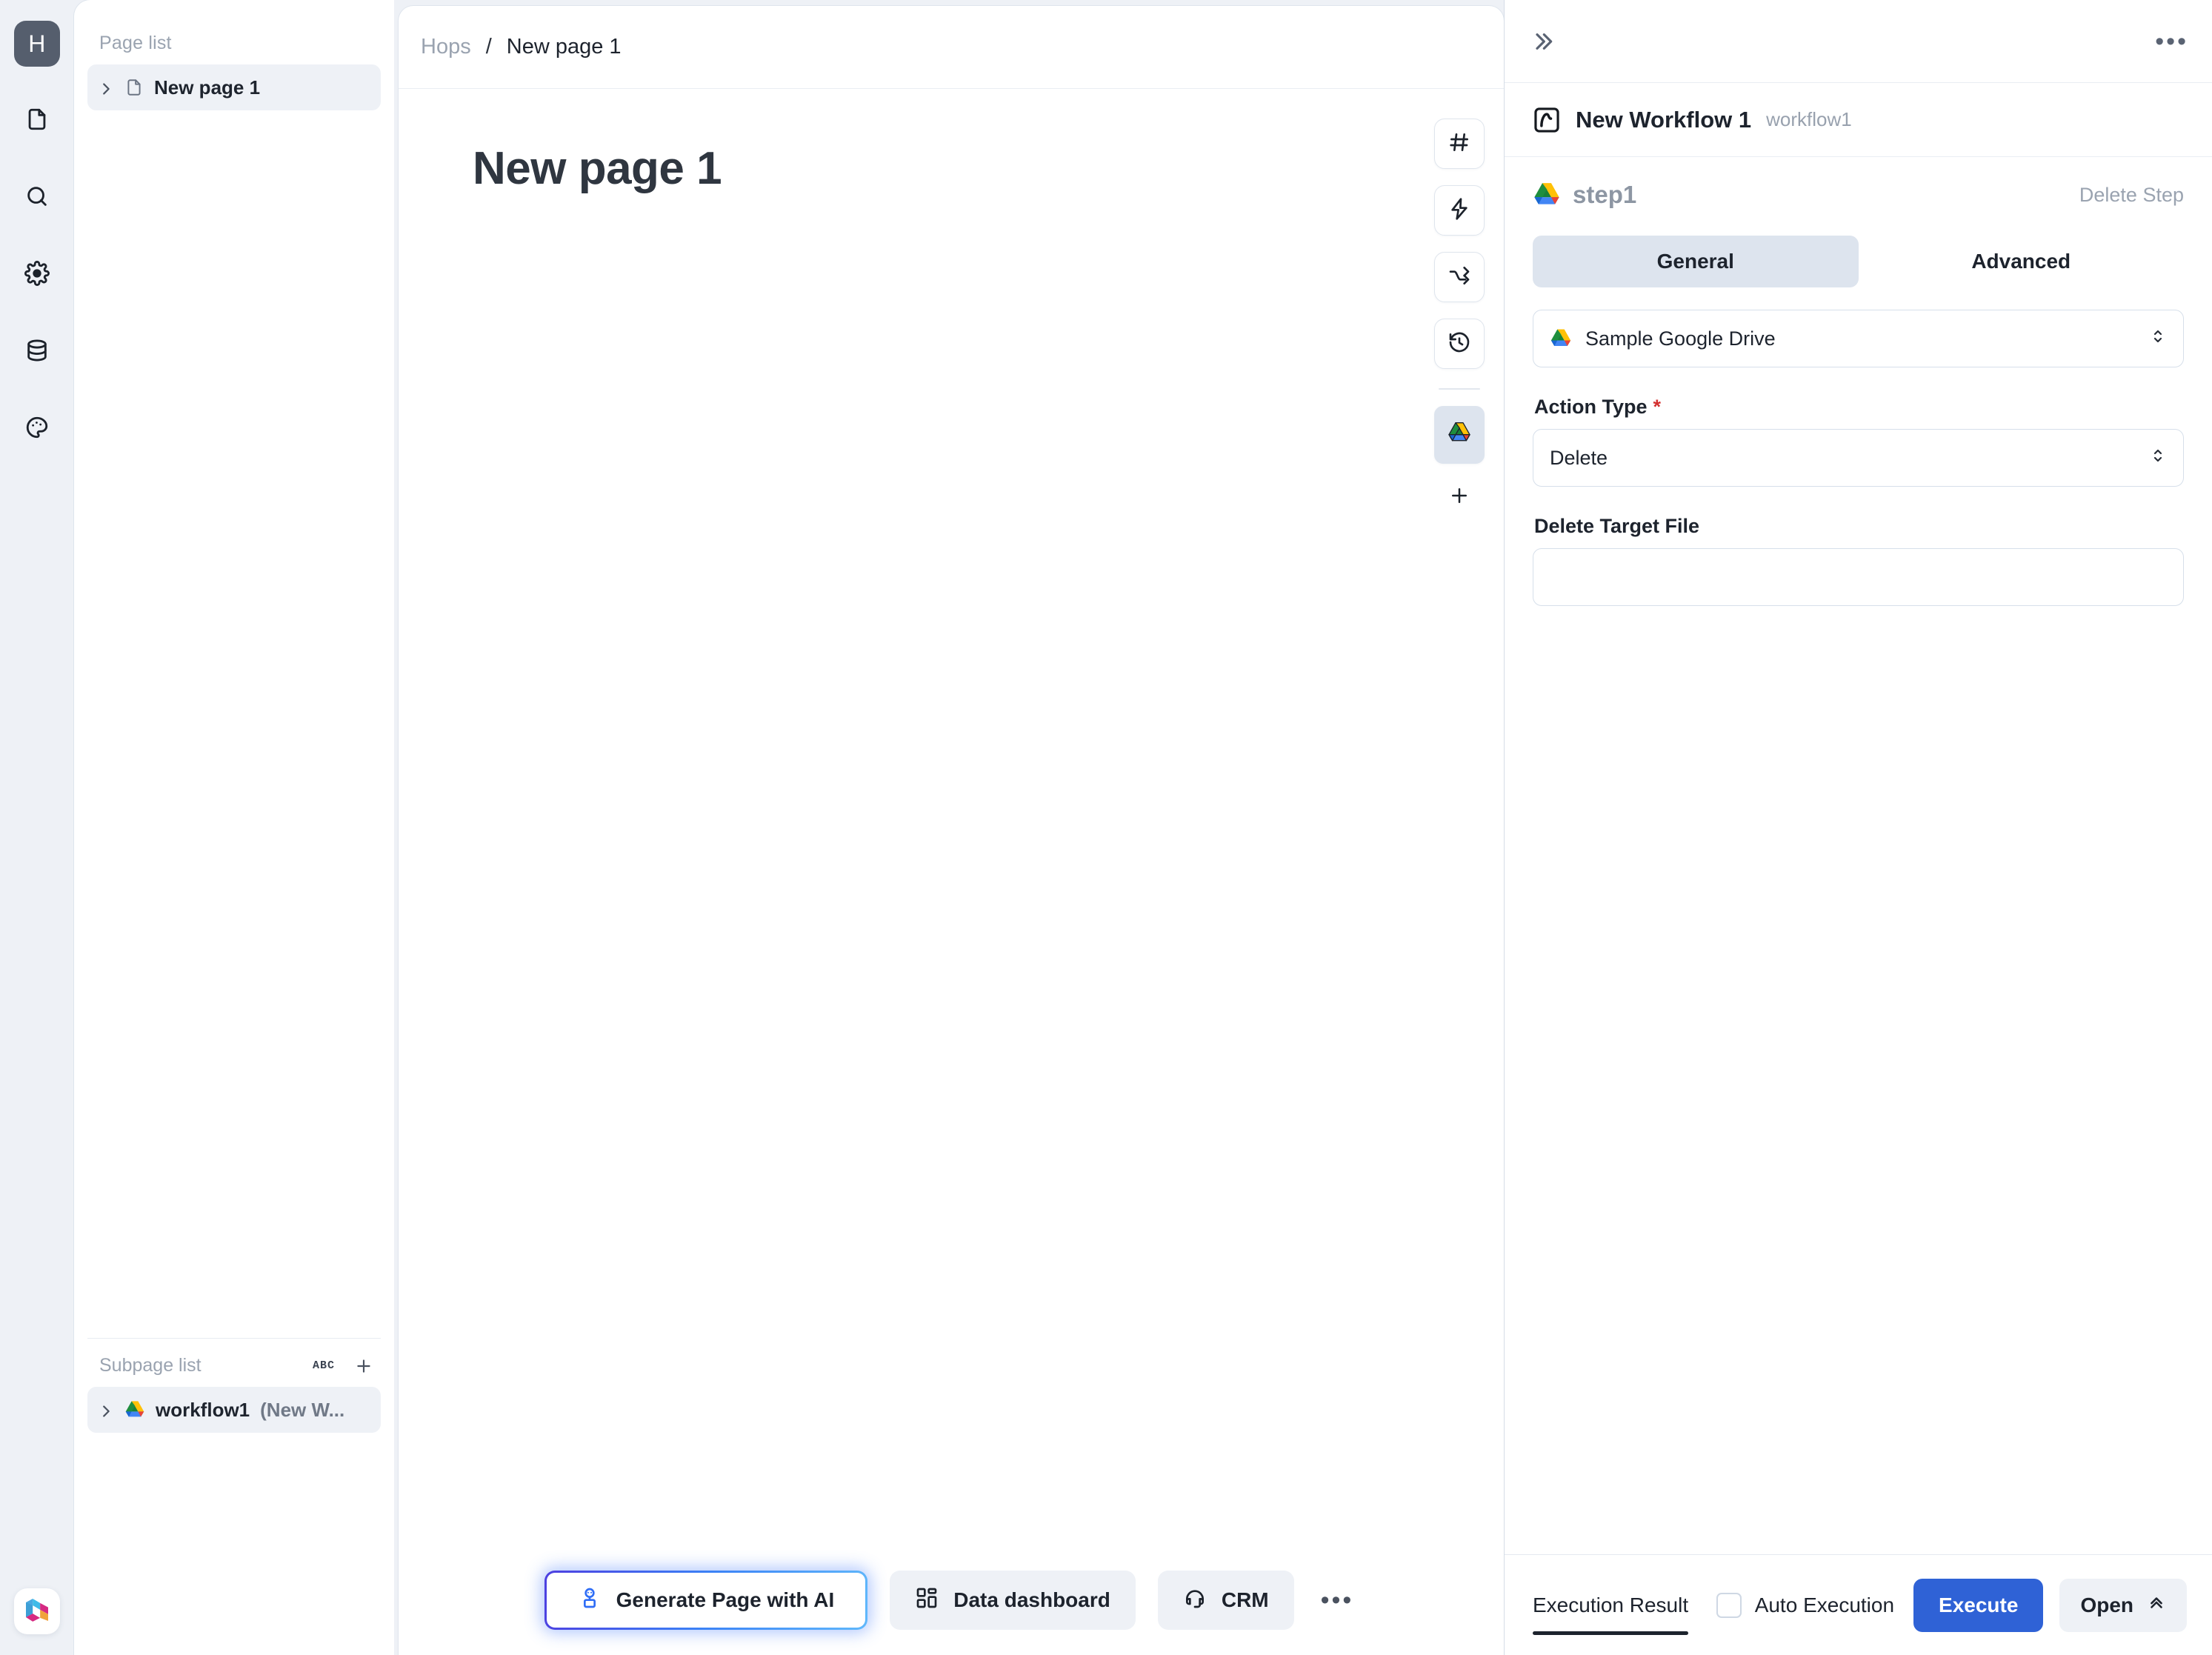 This screenshot has height=1655, width=2212. I want to click on breadcrumb-current: New page 1, so click(564, 47).